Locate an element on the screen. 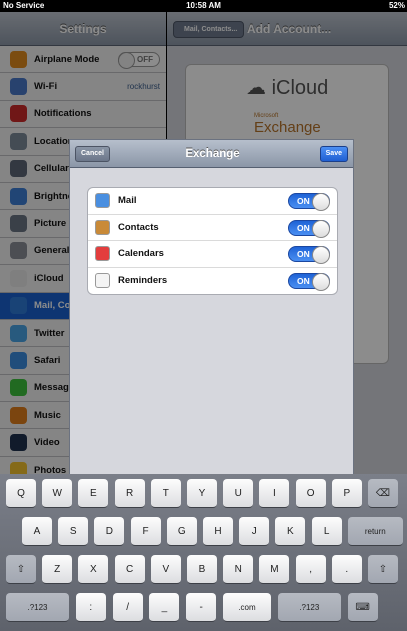 This screenshot has height=631, width=407. key: - is located at coordinates (201, 607).